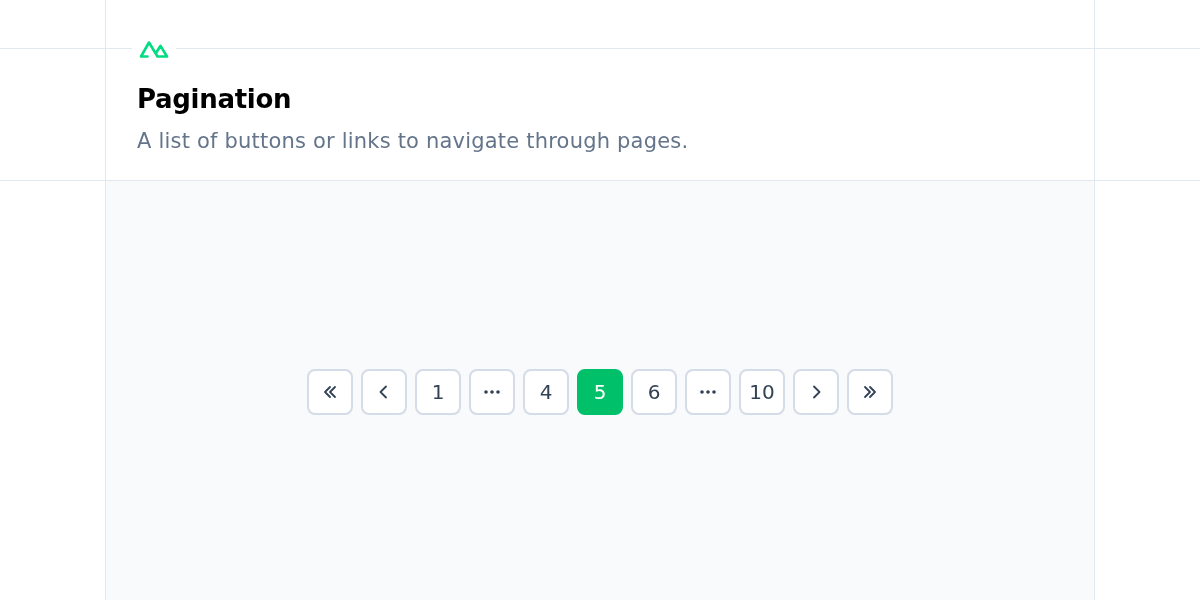  I want to click on double-chevron-left-icon, so click(330, 392).